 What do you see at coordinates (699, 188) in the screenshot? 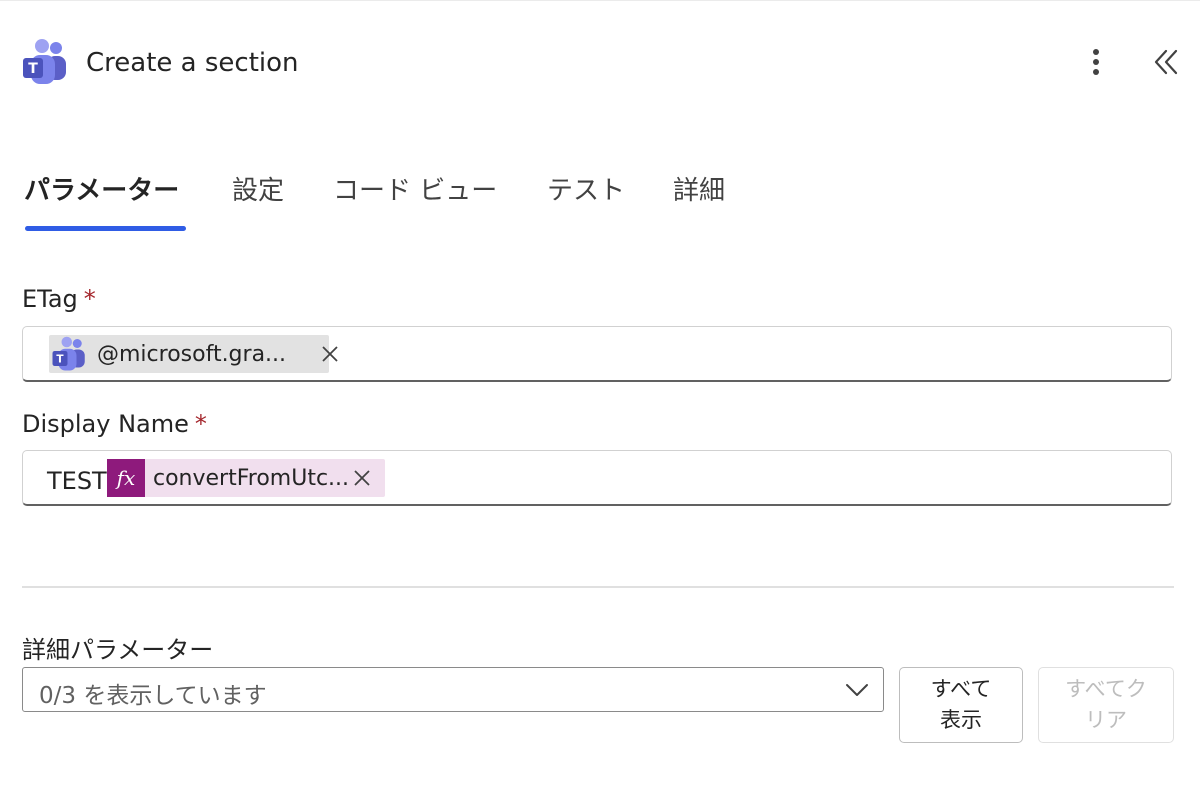
I see `tab-details: 詳細` at bounding box center [699, 188].